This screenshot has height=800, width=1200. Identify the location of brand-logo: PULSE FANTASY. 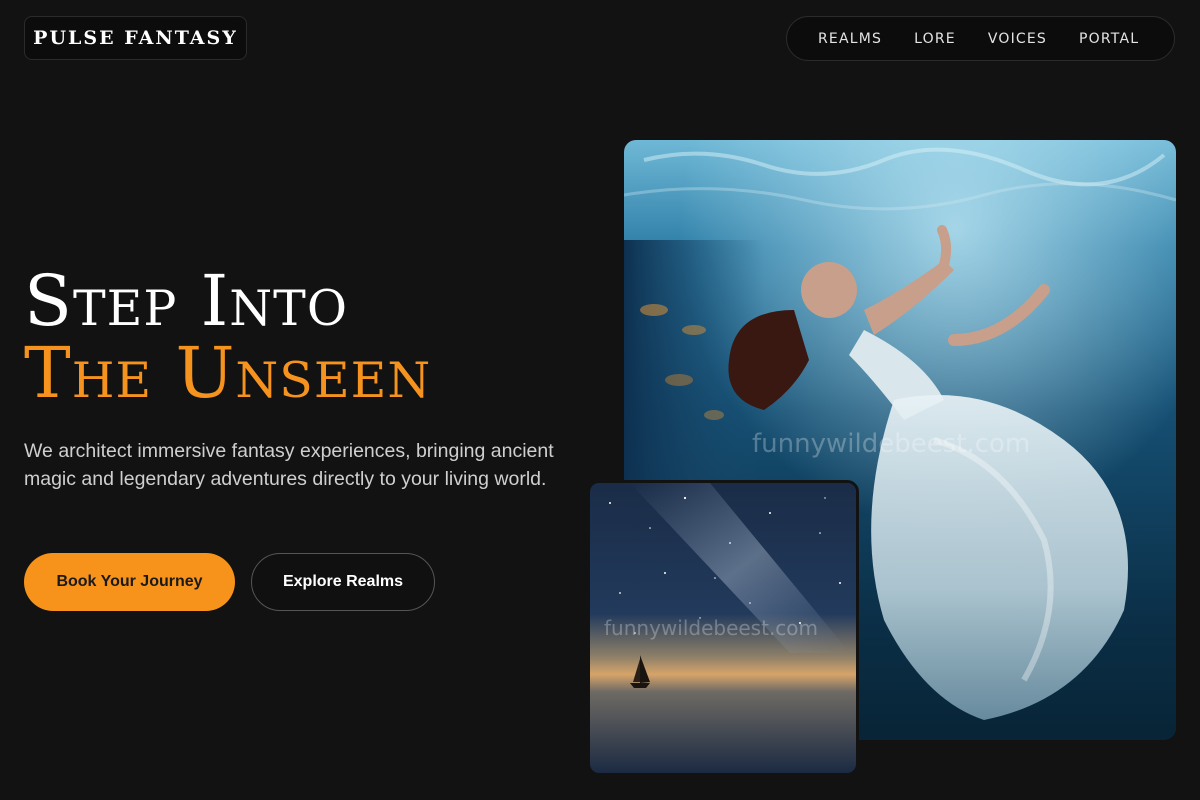
(135, 38).